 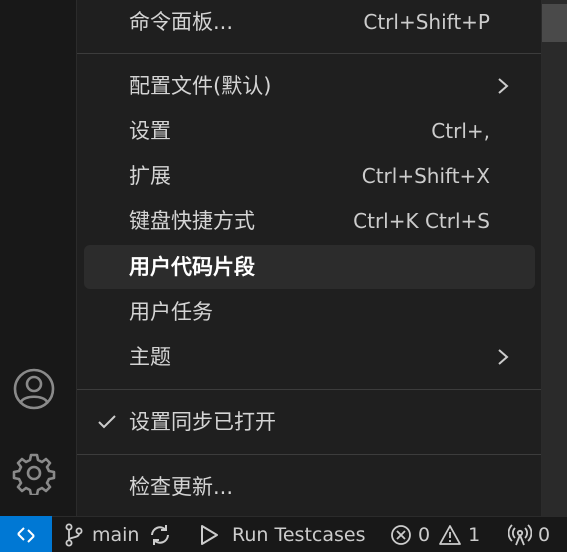 What do you see at coordinates (460, 131) in the screenshot?
I see `menu-item-shortcut: Ctrl+,` at bounding box center [460, 131].